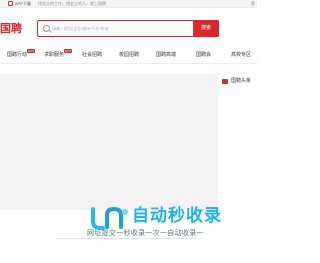 This screenshot has height=263, width=320. What do you see at coordinates (17, 55) in the screenshot?
I see `nav-item-label: 国聘行动` at bounding box center [17, 55].